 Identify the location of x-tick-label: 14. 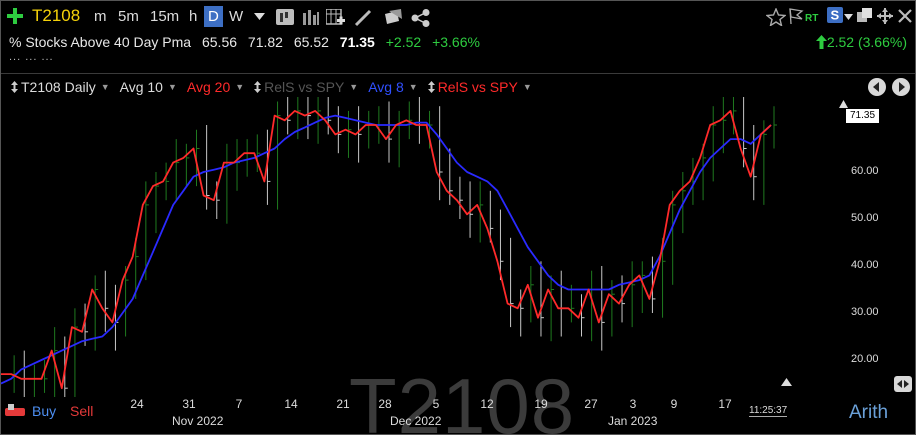
(291, 404).